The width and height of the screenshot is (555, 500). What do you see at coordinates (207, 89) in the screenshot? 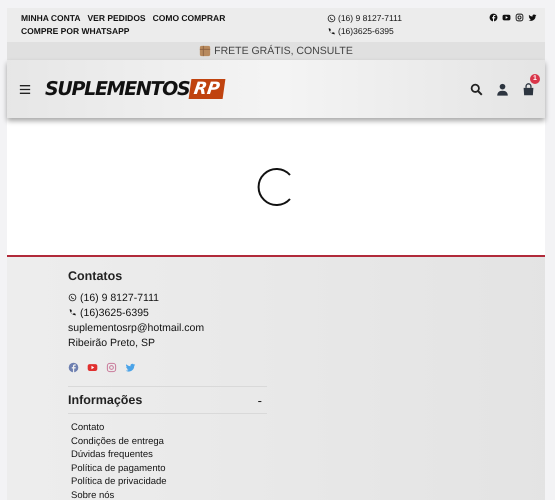
I see `logo-badge: RP` at bounding box center [207, 89].